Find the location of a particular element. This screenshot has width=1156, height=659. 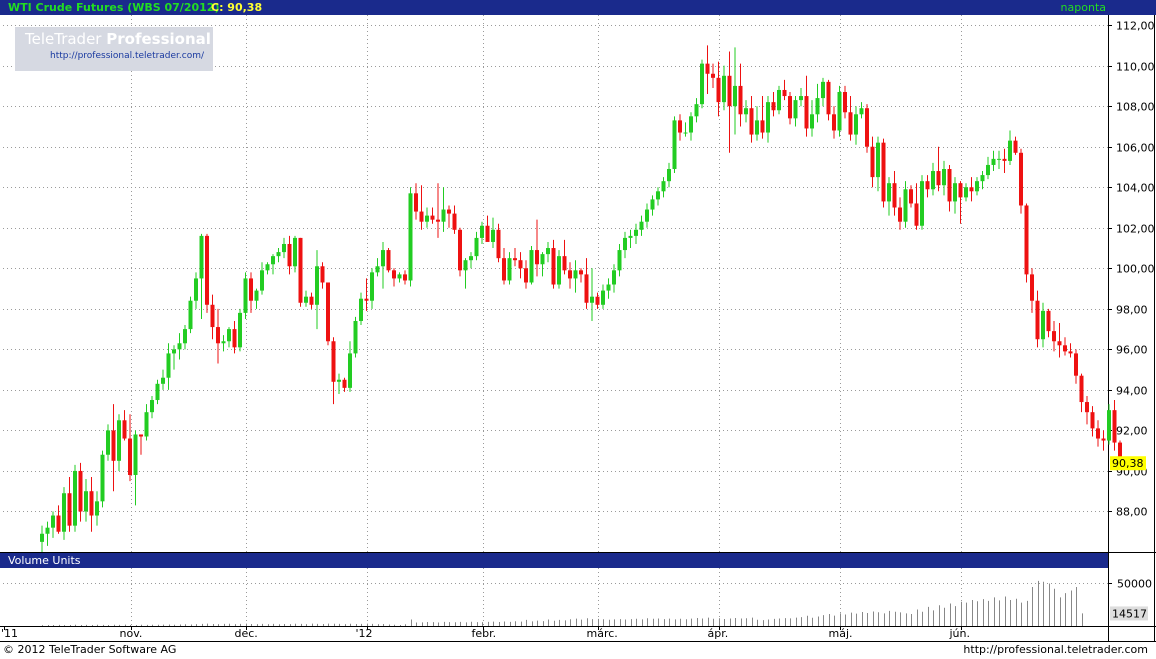

price-tick-label: 94,00 is located at coordinates (1132, 391).